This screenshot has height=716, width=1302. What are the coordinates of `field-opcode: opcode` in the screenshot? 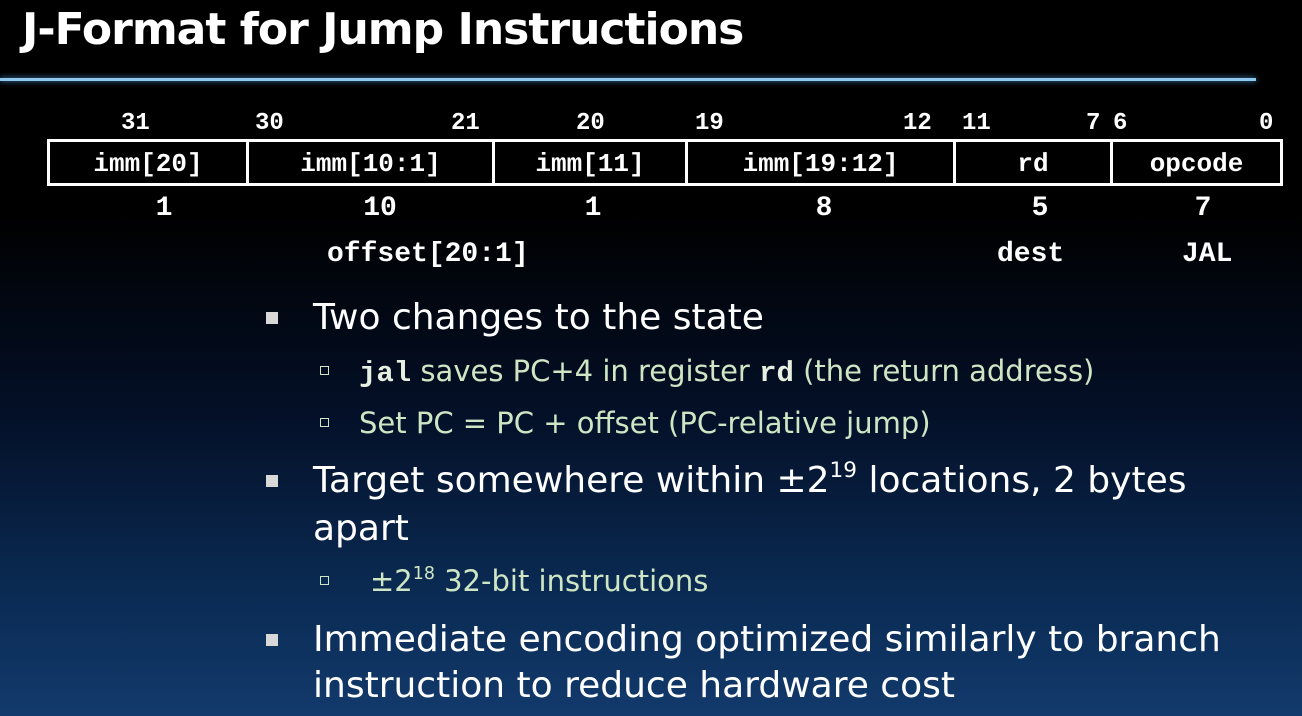 It's located at (1196, 164).